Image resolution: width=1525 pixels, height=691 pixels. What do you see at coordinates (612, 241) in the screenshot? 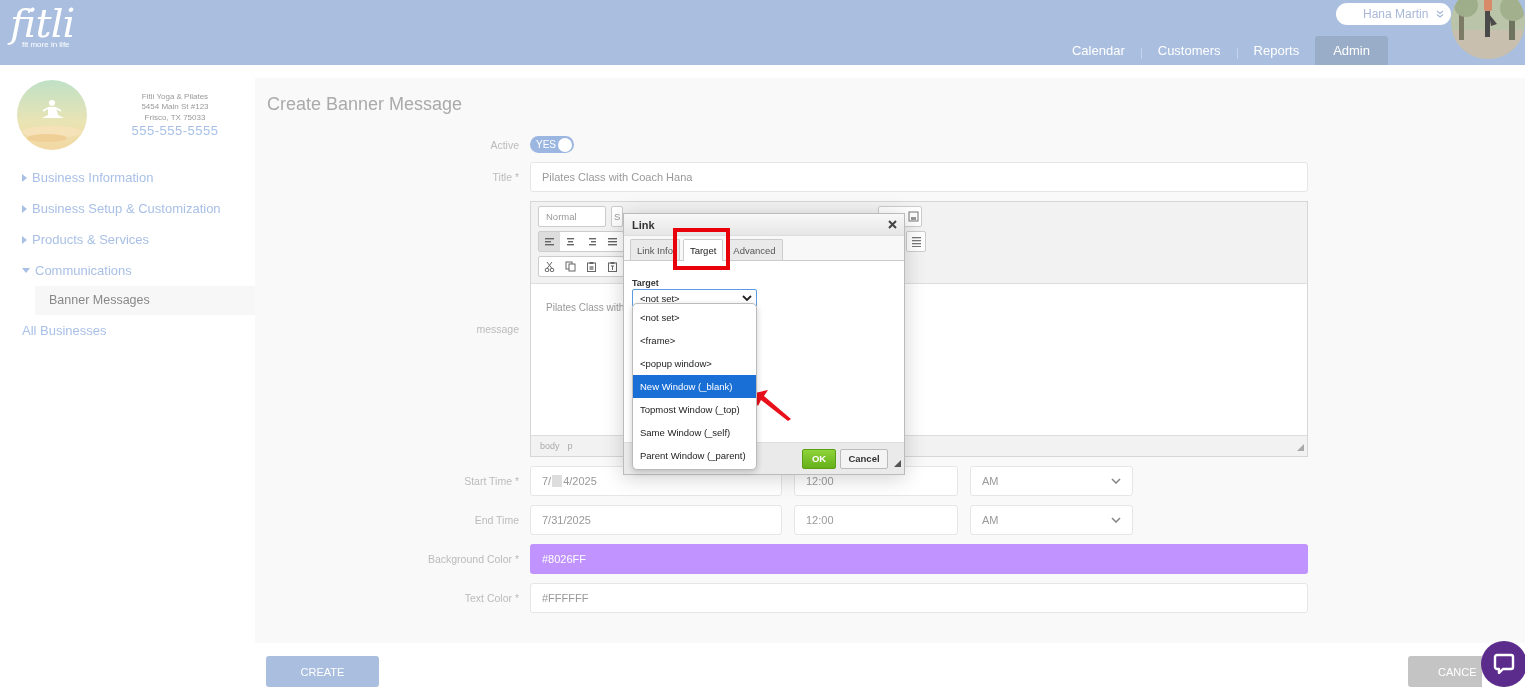
I see `justify-icon` at bounding box center [612, 241].